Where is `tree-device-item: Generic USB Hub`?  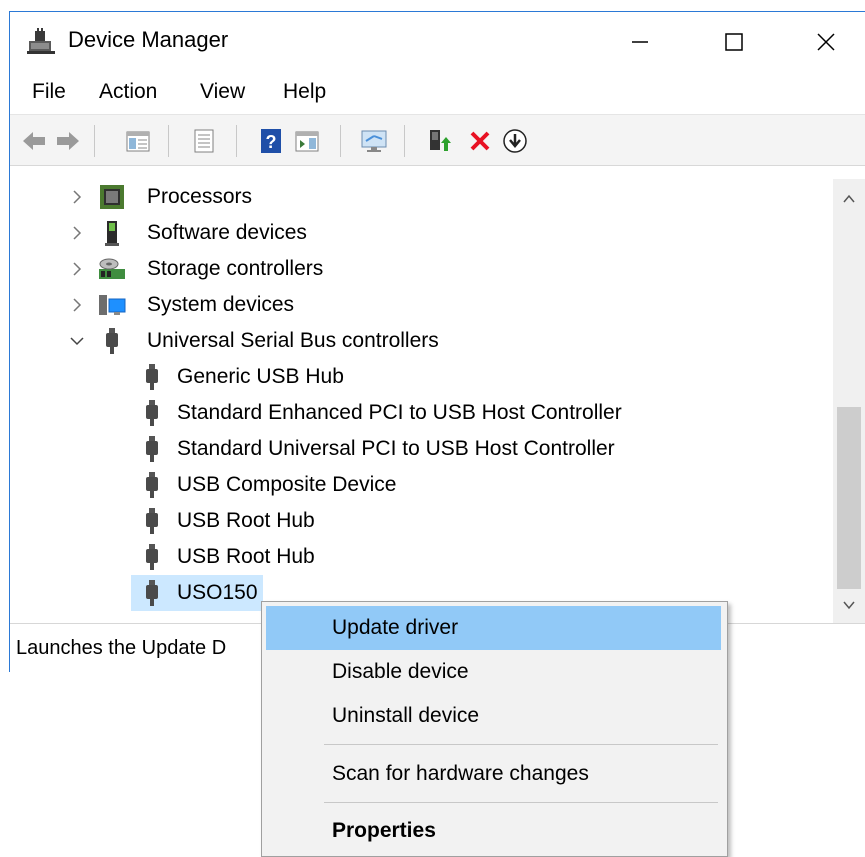
tree-device-item: Generic USB Hub is located at coordinates (241, 377).